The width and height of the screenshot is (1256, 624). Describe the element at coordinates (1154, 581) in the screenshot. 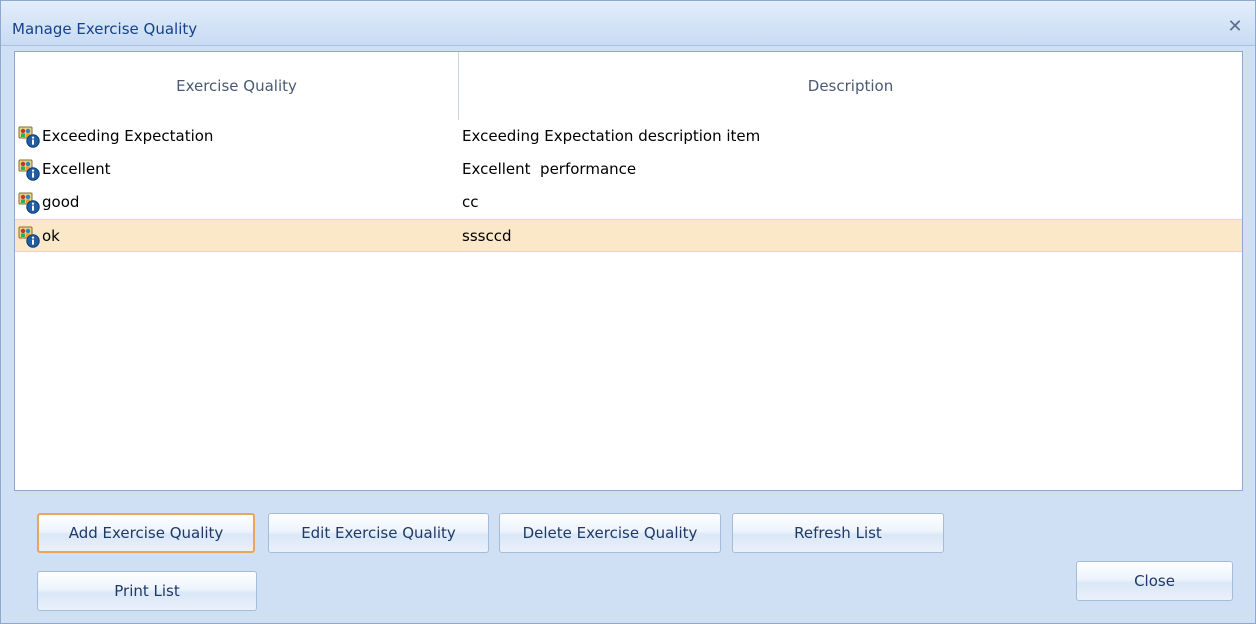

I see `close-button: Close` at that location.